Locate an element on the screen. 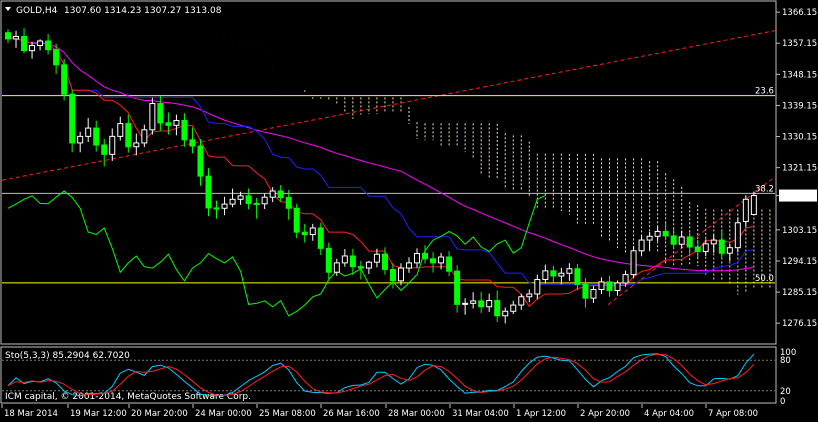 This screenshot has width=818, height=422. price-tick-label: 1366.15 is located at coordinates (799, 13).